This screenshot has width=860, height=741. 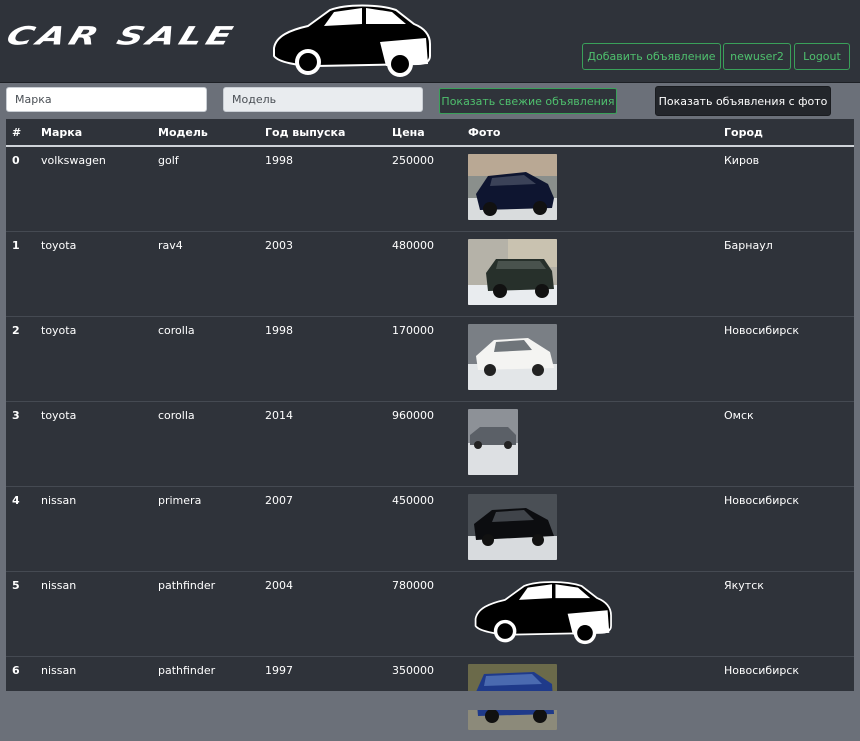 What do you see at coordinates (424, 132) in the screenshot?
I see `col-header-price: Цена` at bounding box center [424, 132].